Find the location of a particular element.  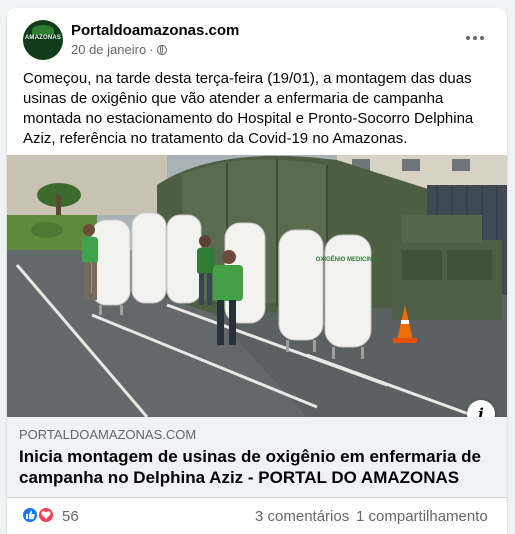

comments-count-link: 3 comentários is located at coordinates (302, 516).